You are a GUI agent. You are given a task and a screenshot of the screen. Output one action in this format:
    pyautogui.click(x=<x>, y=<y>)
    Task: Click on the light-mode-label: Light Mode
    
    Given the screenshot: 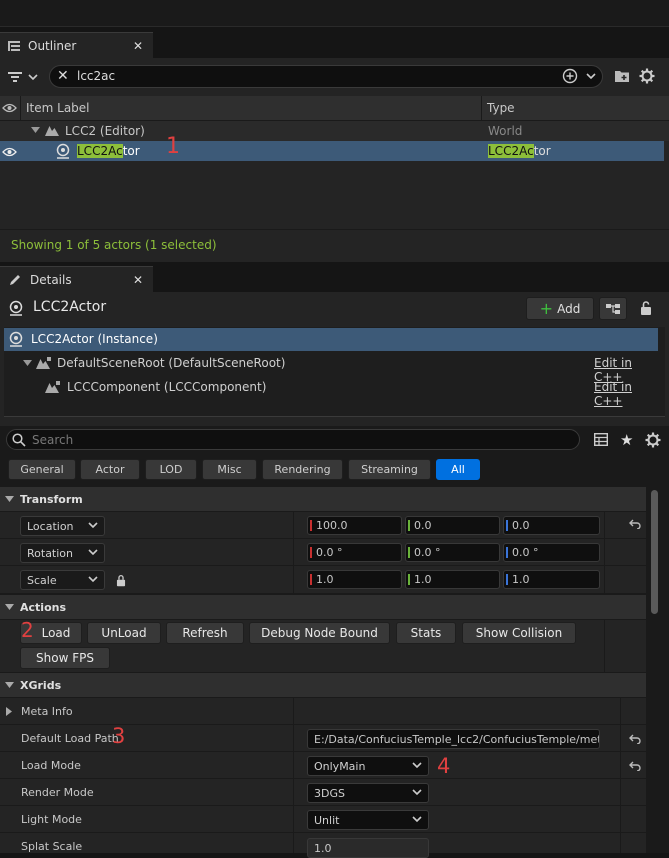 What is the action you would take?
    pyautogui.click(x=51, y=819)
    